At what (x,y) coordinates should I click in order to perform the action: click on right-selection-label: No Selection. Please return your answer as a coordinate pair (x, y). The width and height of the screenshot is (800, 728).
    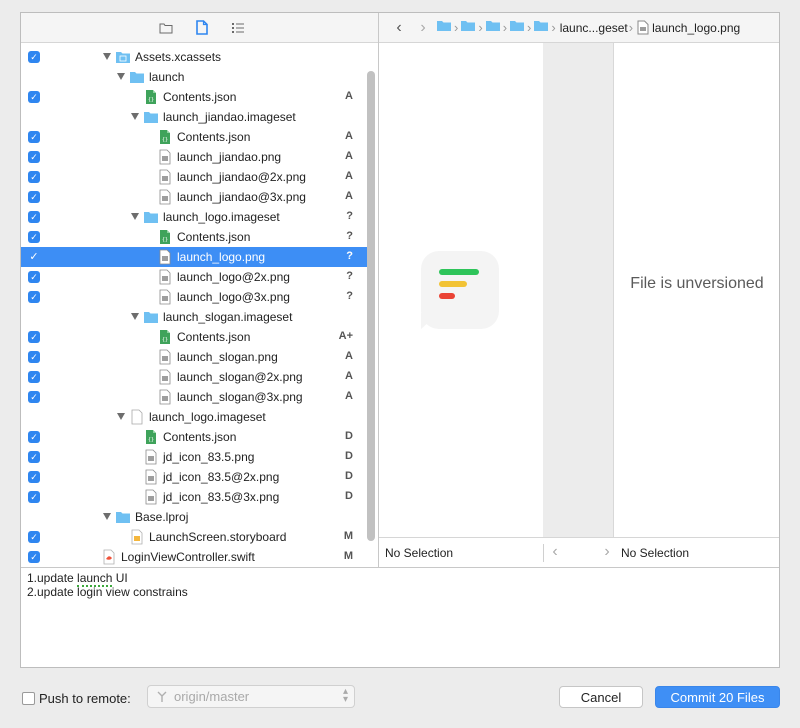
    Looking at the image, I should click on (655, 553).